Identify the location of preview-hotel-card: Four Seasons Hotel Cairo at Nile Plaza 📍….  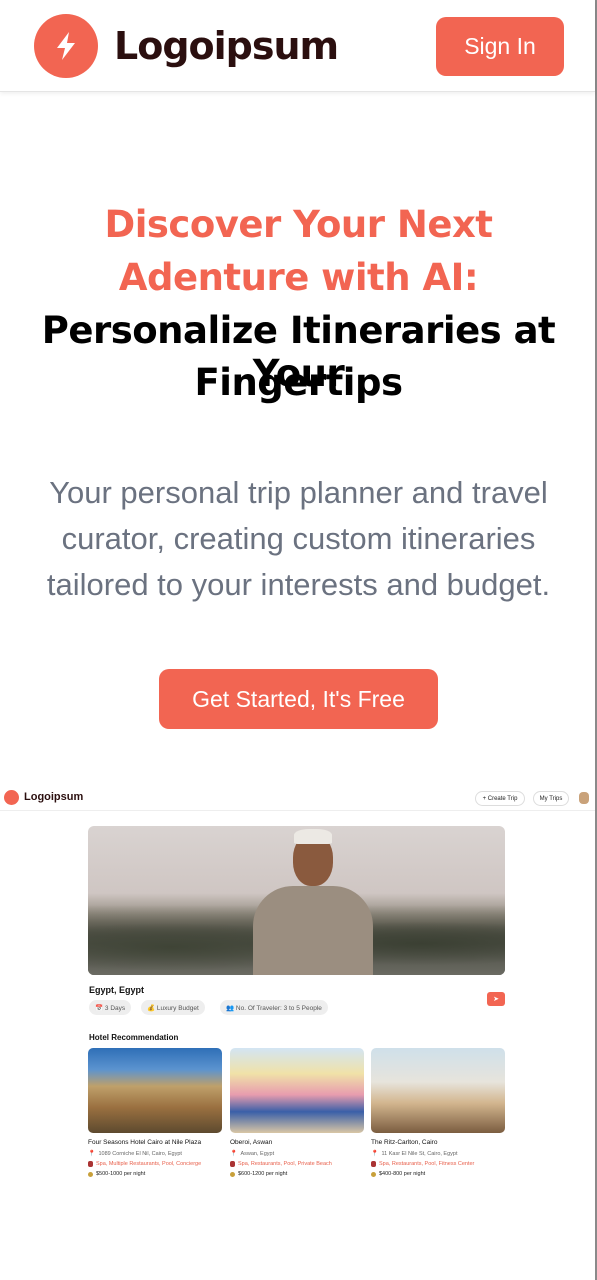
(155, 1112).